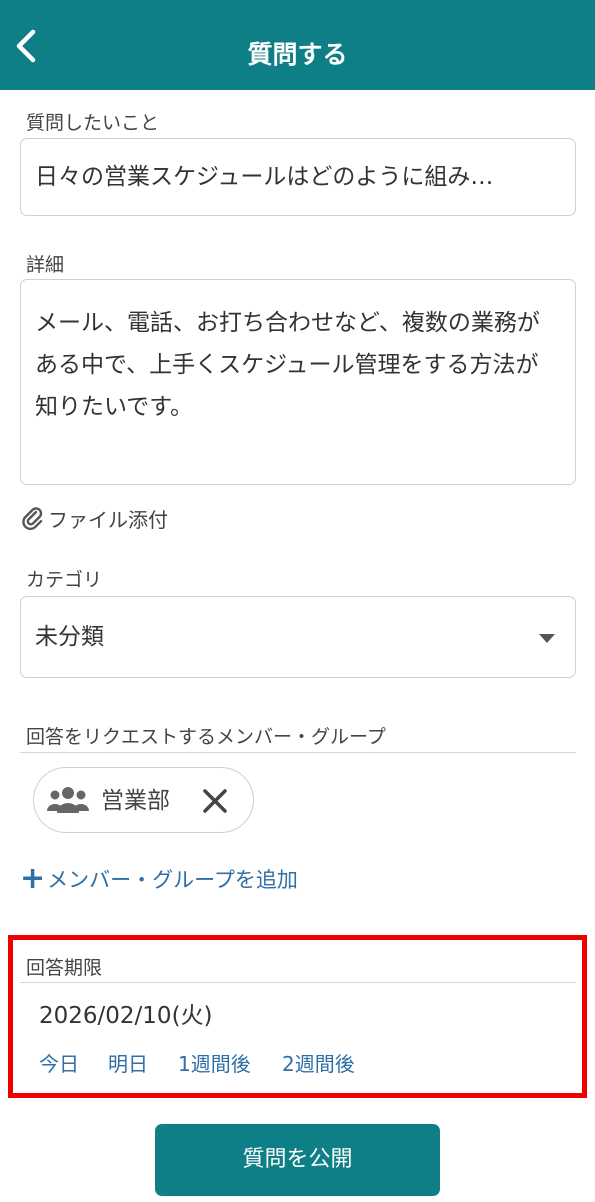  I want to click on request-divider, so click(298, 752).